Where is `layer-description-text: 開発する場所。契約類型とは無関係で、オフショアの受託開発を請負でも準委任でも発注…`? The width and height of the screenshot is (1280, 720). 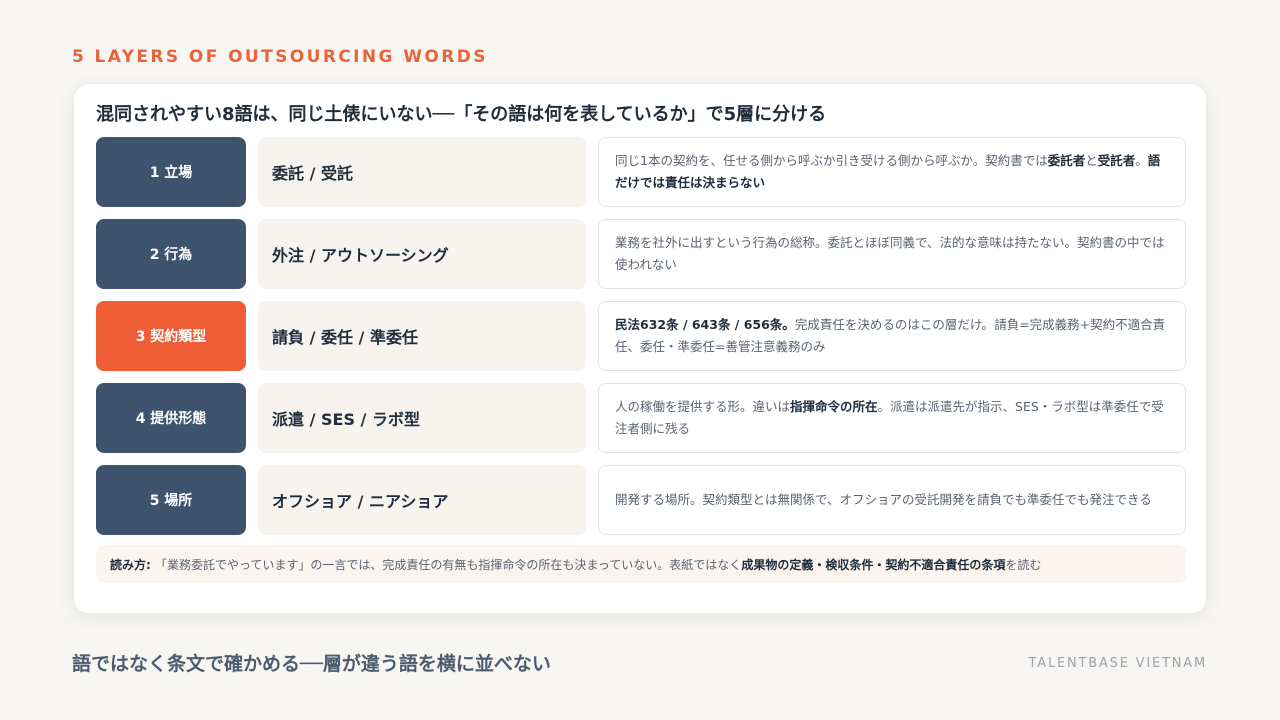 layer-description-text: 開発する場所。契約類型とは無関係で、オフショアの受託開発を請負でも準委任でも発注… is located at coordinates (883, 500).